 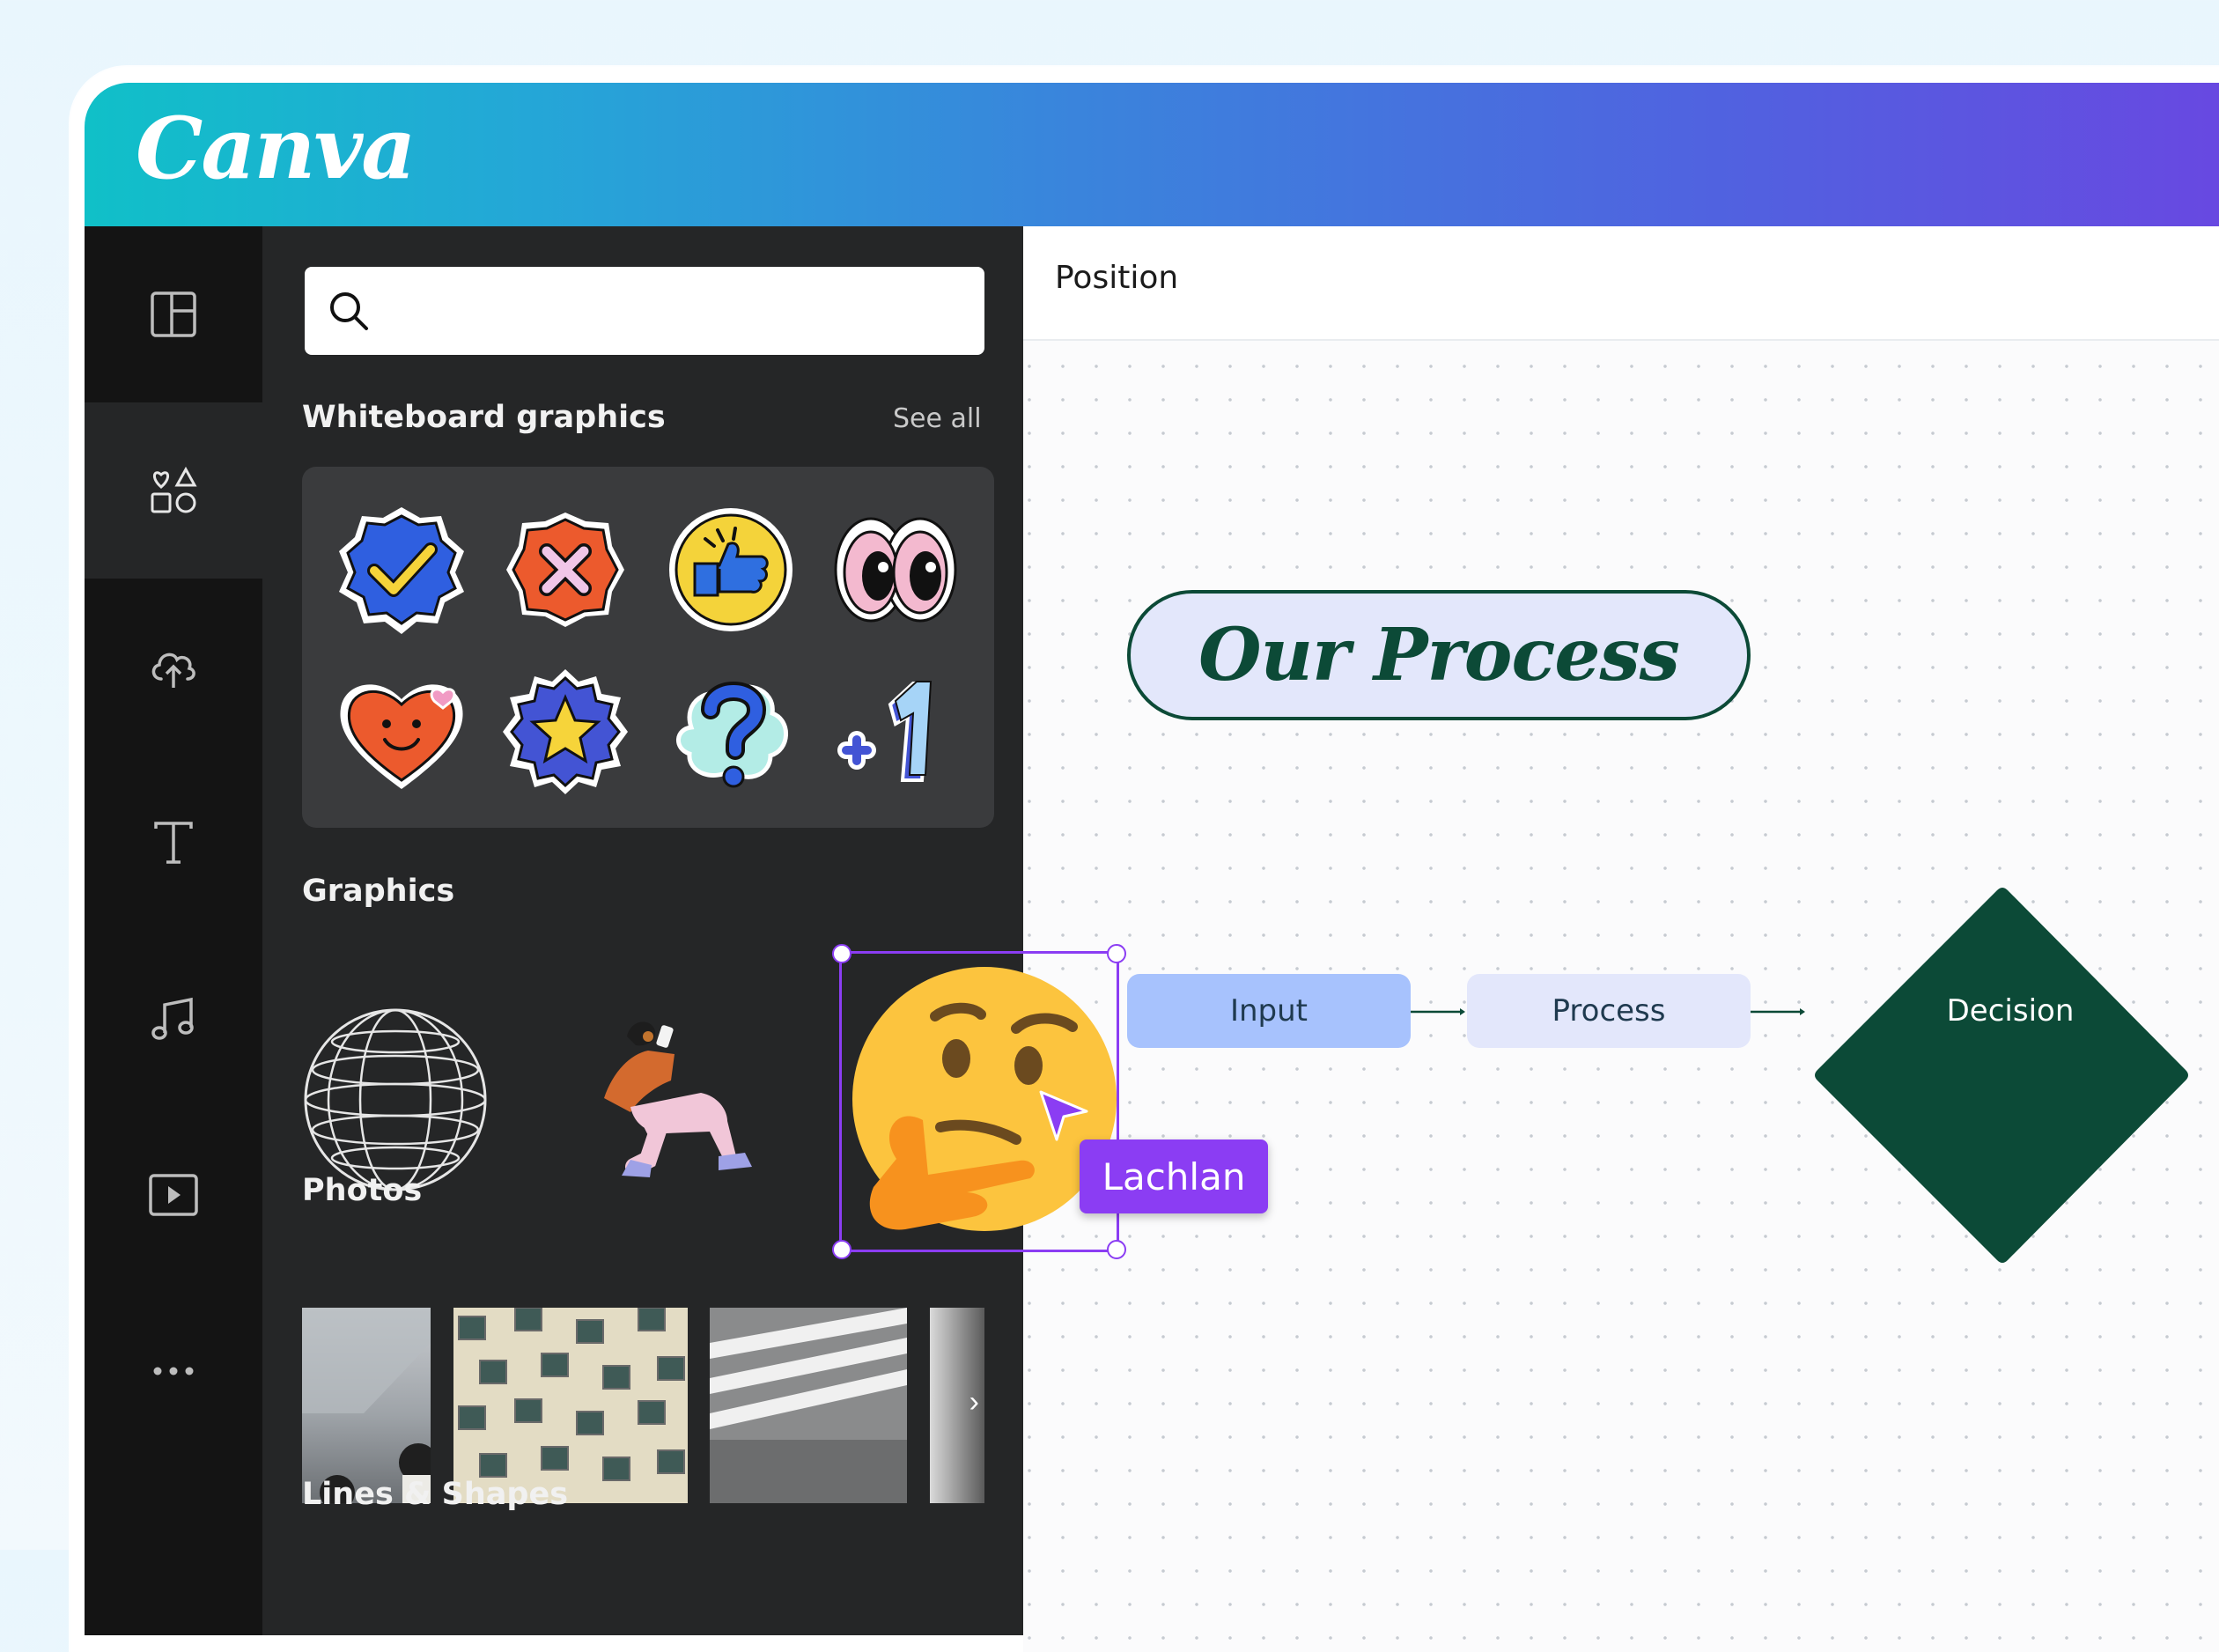 I want to click on whiteboard-graphics-grid, so click(x=648, y=648).